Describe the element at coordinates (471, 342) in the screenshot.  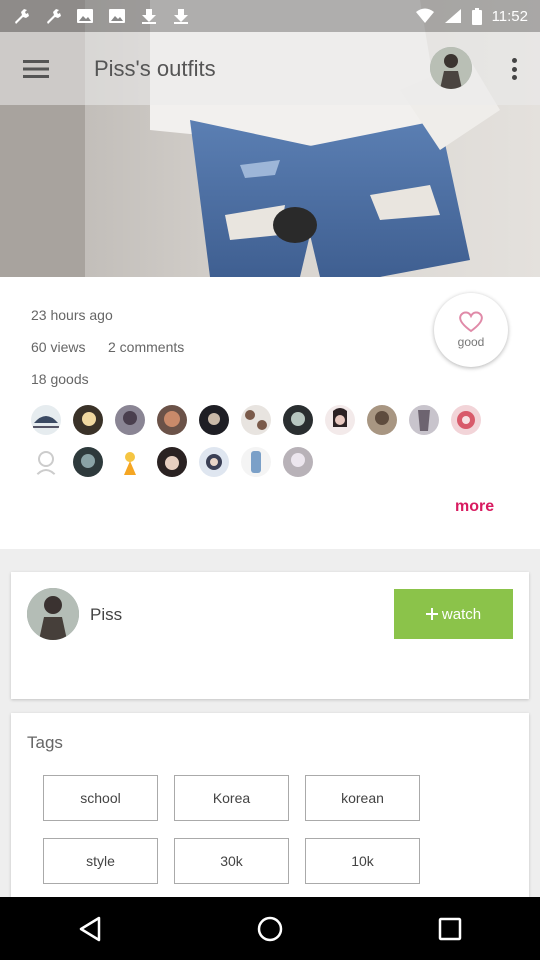
I see `good-label: good` at that location.